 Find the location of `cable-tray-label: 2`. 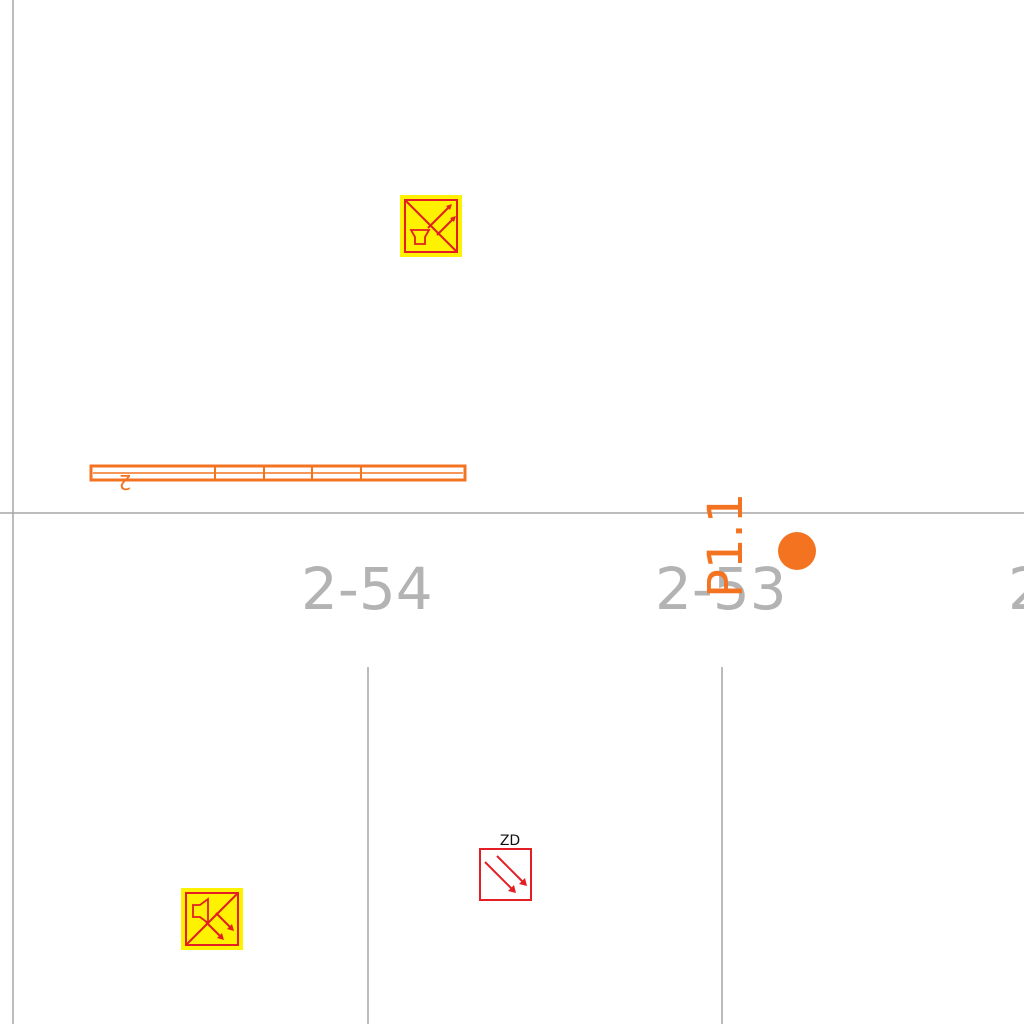

cable-tray-label: 2 is located at coordinates (125, 482).